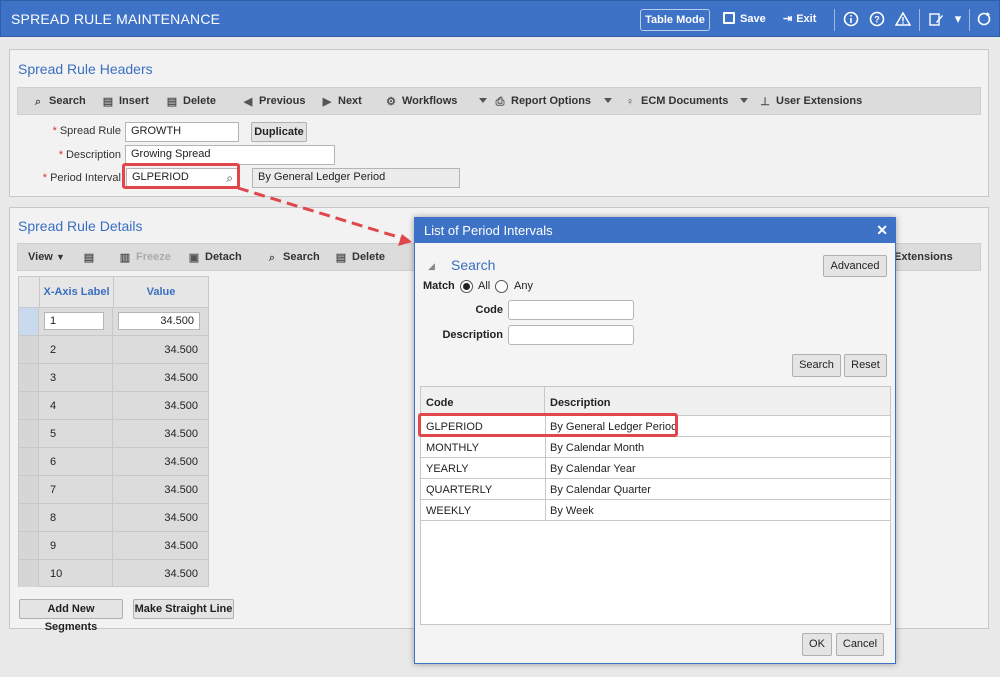 This screenshot has height=677, width=1000. Describe the element at coordinates (655, 468) in the screenshot. I see `result-row: YEARLY By Calendar Year` at that location.